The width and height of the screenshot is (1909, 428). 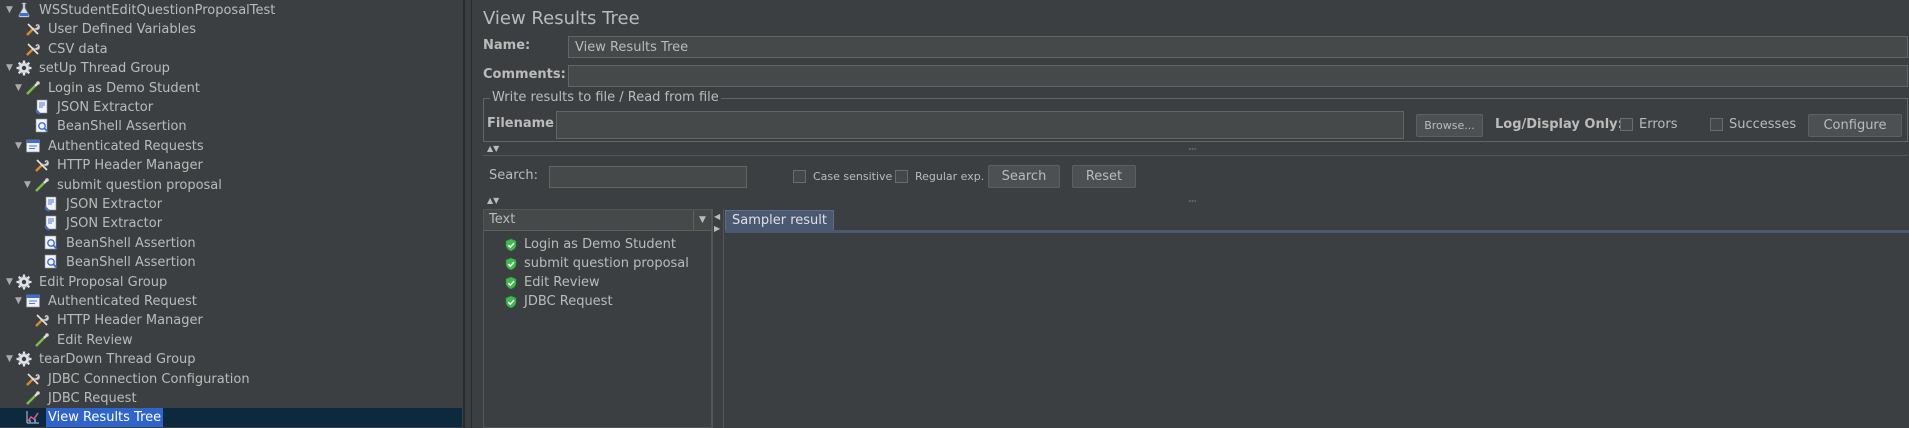 I want to click on result-item: submit question proposal, so click(x=596, y=263).